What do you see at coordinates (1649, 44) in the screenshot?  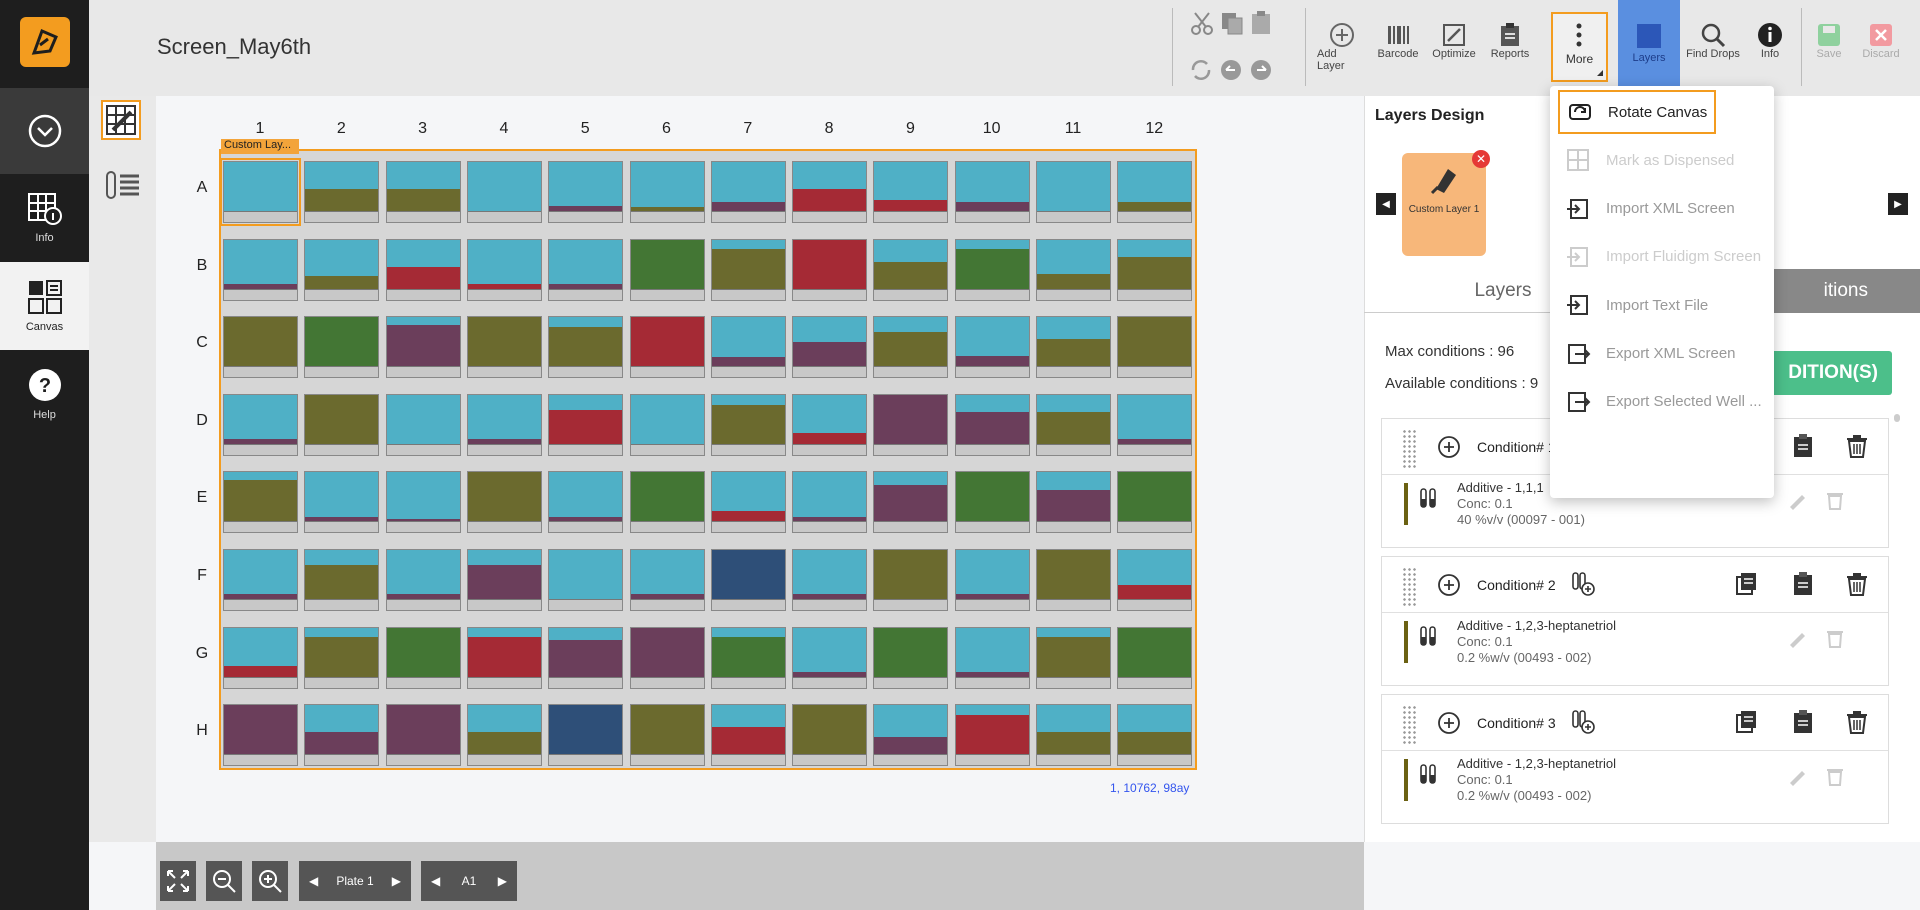 I see `layers-toggle-button: Layers` at bounding box center [1649, 44].